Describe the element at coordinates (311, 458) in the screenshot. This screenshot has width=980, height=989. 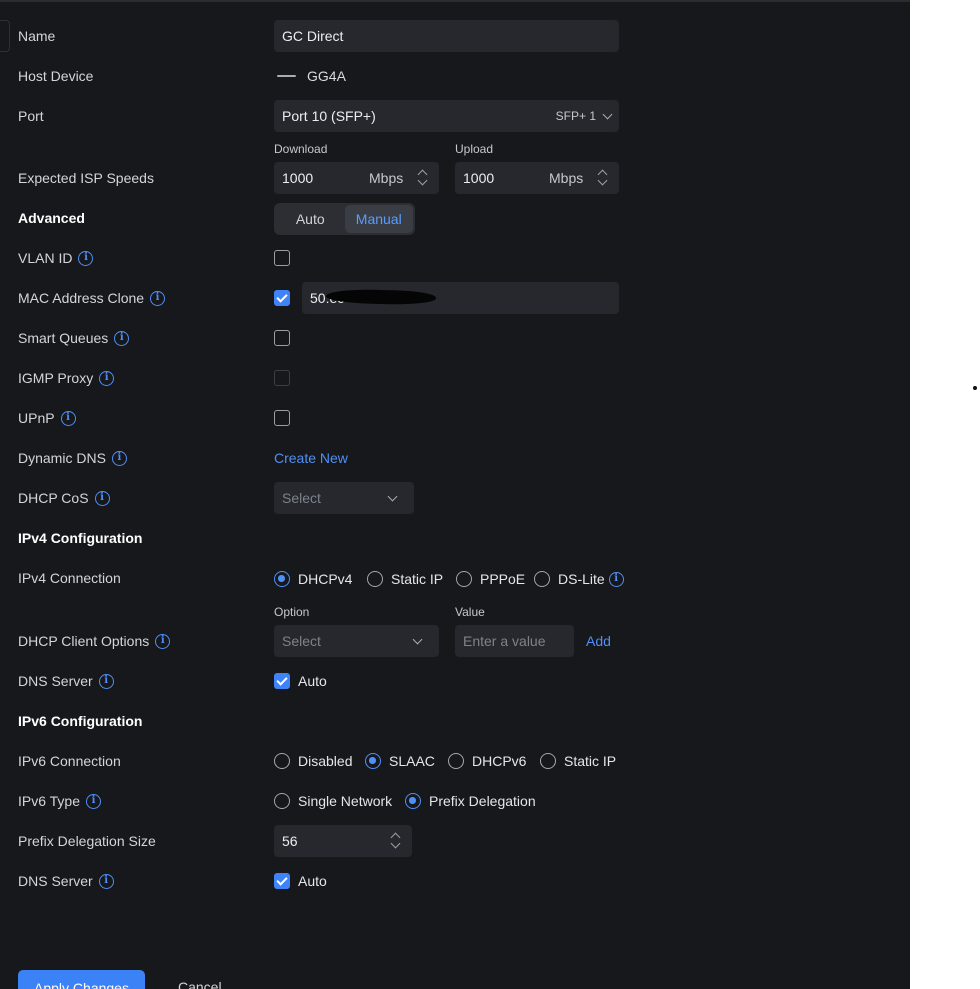
I see `create-new-link: Create New` at that location.